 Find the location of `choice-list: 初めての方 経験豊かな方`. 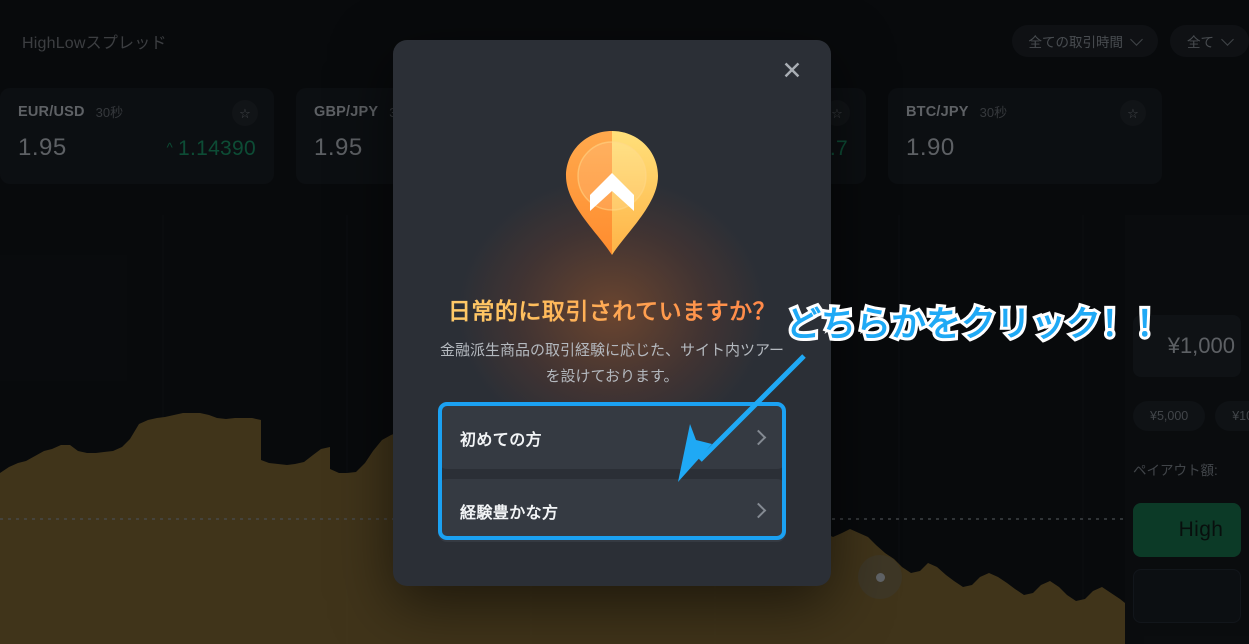

choice-list: 初めての方 経験豊かな方 is located at coordinates (612, 474).